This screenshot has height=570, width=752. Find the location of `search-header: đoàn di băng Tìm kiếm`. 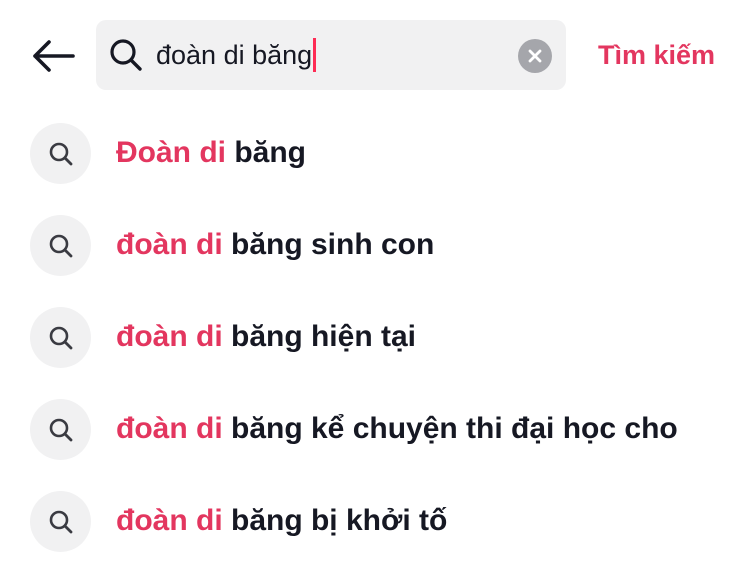

search-header: đoàn di băng Tìm kiếm is located at coordinates (376, 55).